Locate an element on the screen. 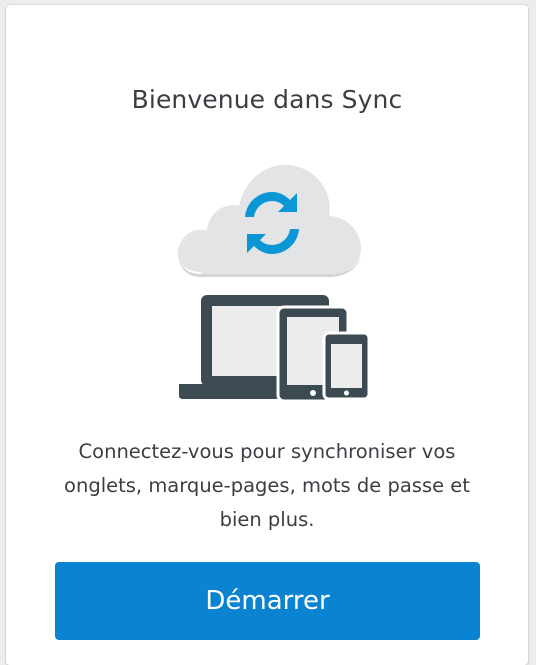  sync-illustration is located at coordinates (274, 283).